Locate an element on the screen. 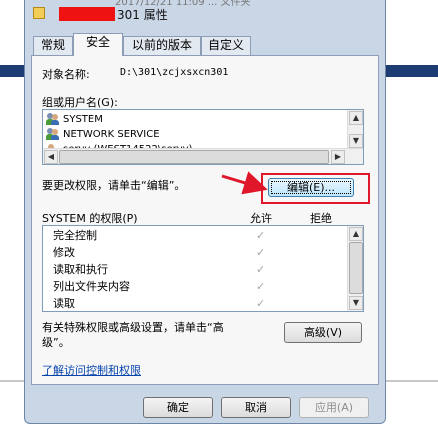 This screenshot has width=438, height=424. red-arrow-icon is located at coordinates (244, 183).